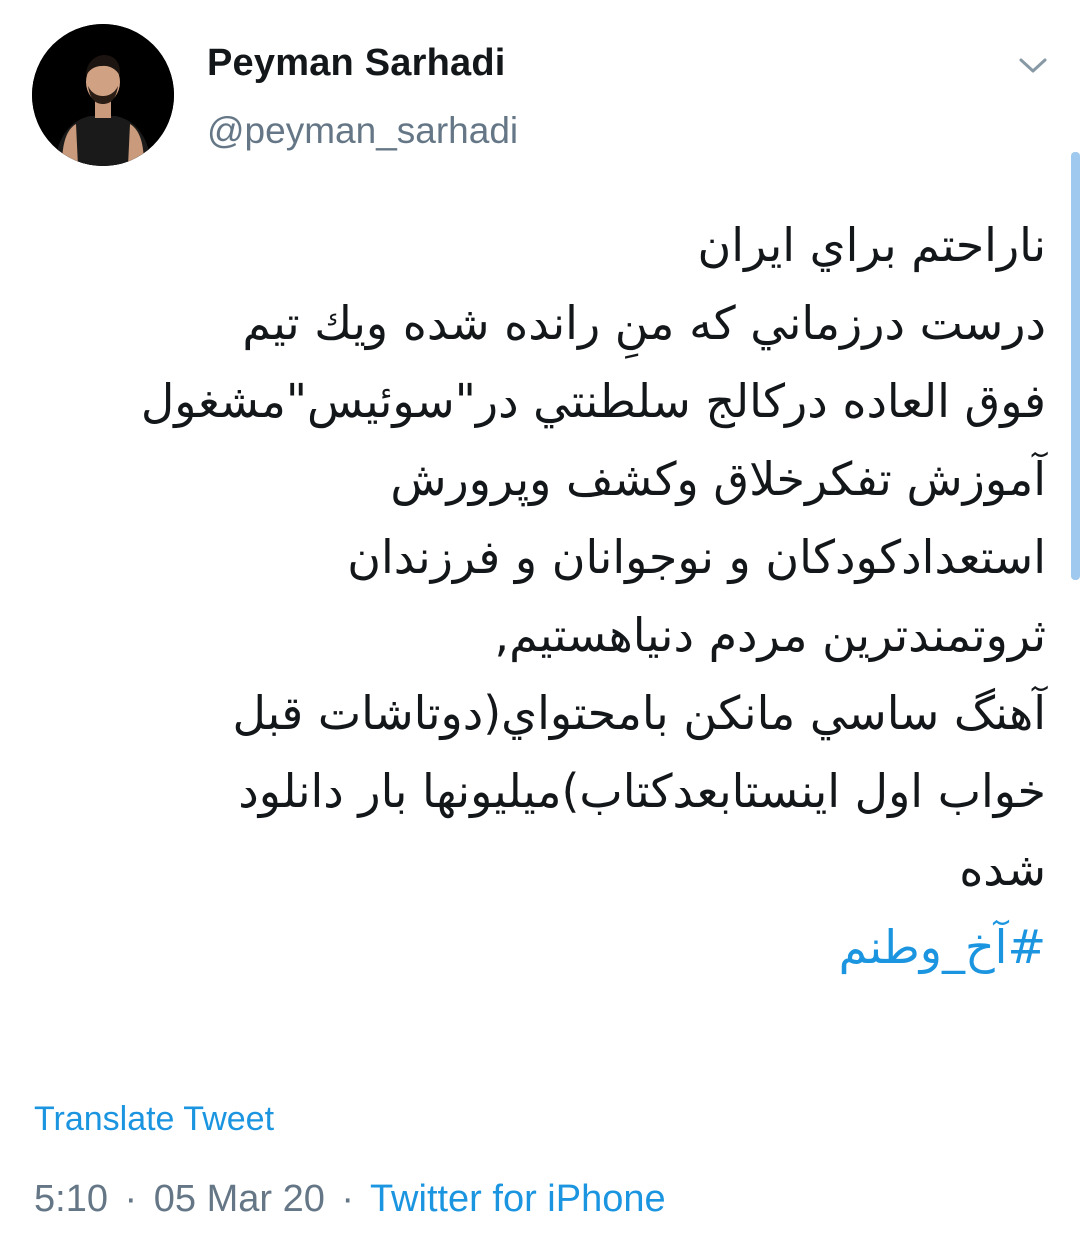 The width and height of the screenshot is (1080, 1260). Describe the element at coordinates (71, 1199) in the screenshot. I see `tweet-time: 5:10` at that location.